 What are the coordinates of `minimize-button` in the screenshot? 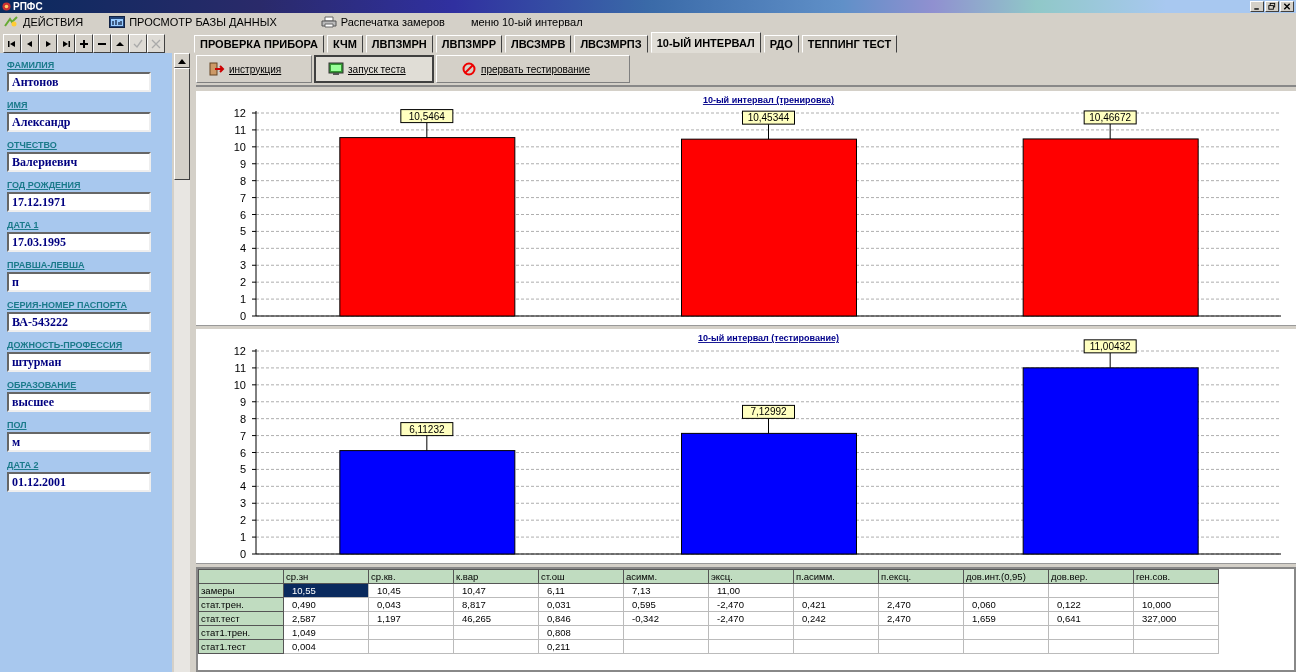 It's located at (1257, 6).